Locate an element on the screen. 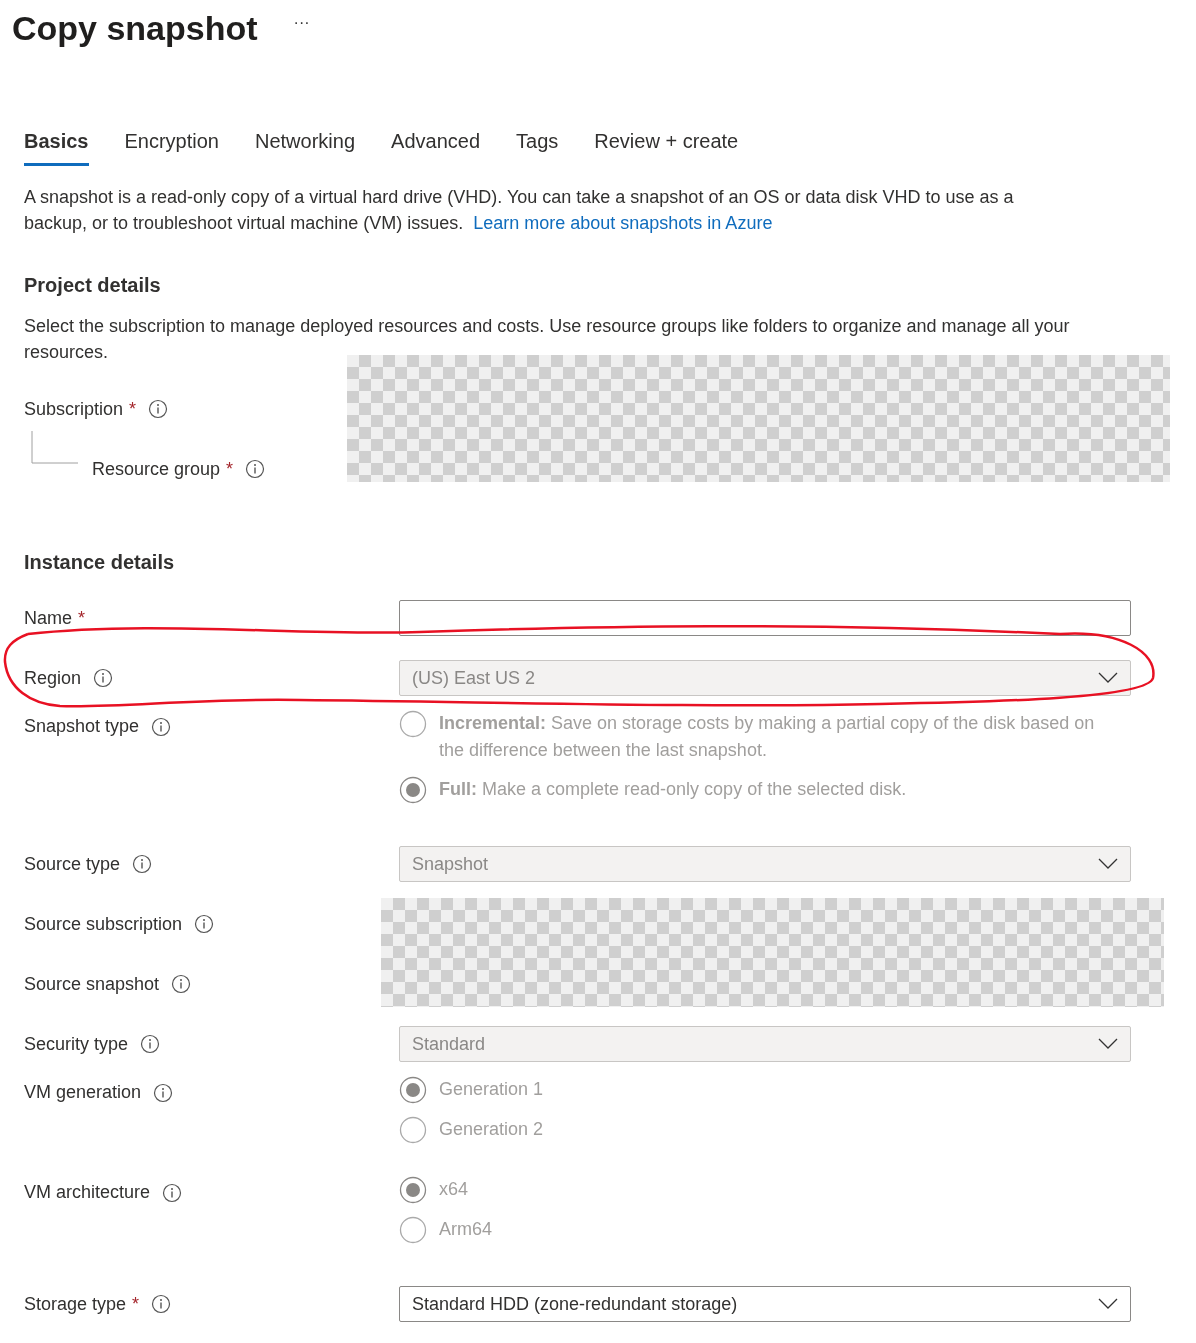 This screenshot has height=1343, width=1196. field-label: Snapshot type is located at coordinates (82, 726).